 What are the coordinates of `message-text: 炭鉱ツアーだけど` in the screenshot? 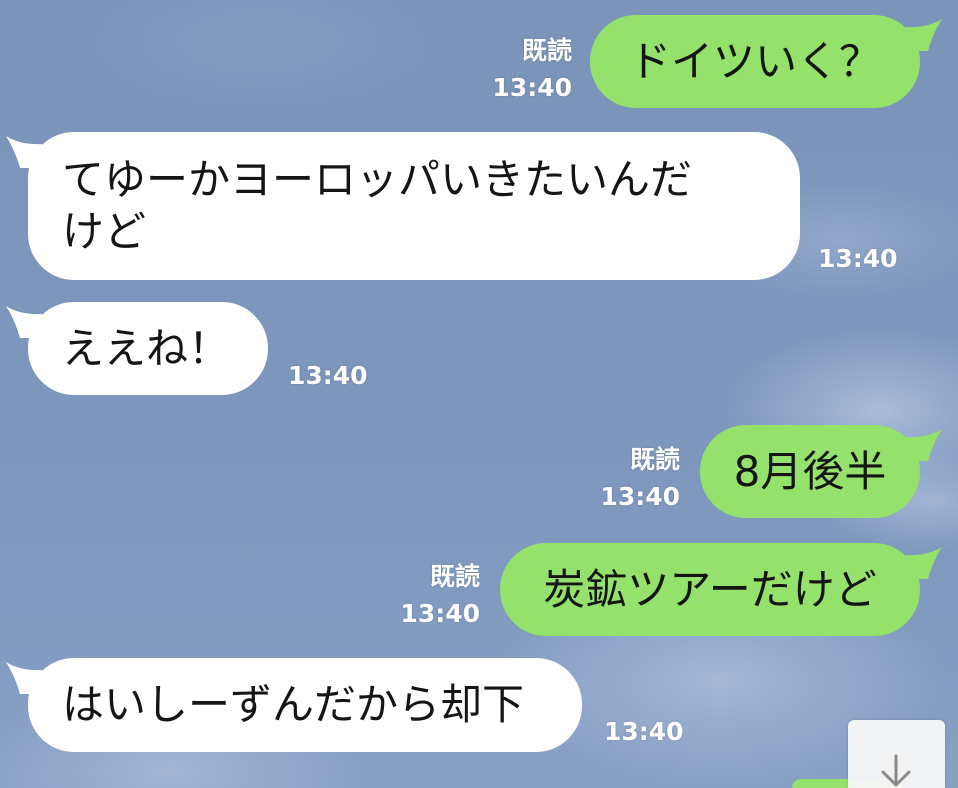 It's located at (710, 589).